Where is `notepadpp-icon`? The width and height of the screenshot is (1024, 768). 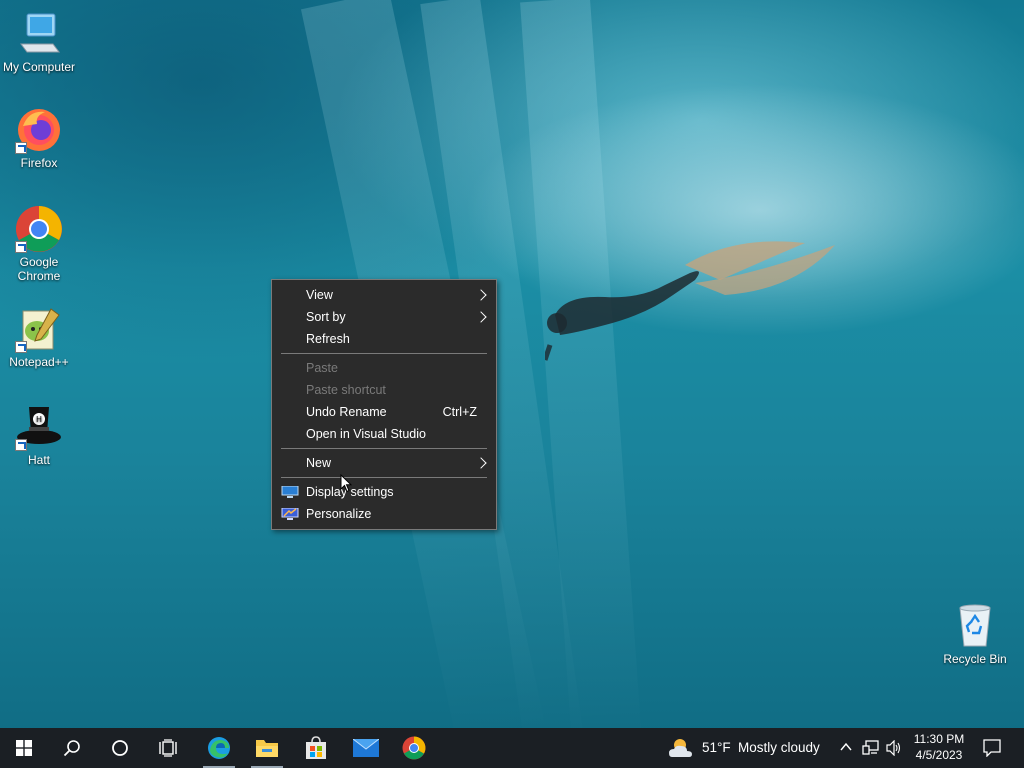 notepadpp-icon is located at coordinates (39, 329).